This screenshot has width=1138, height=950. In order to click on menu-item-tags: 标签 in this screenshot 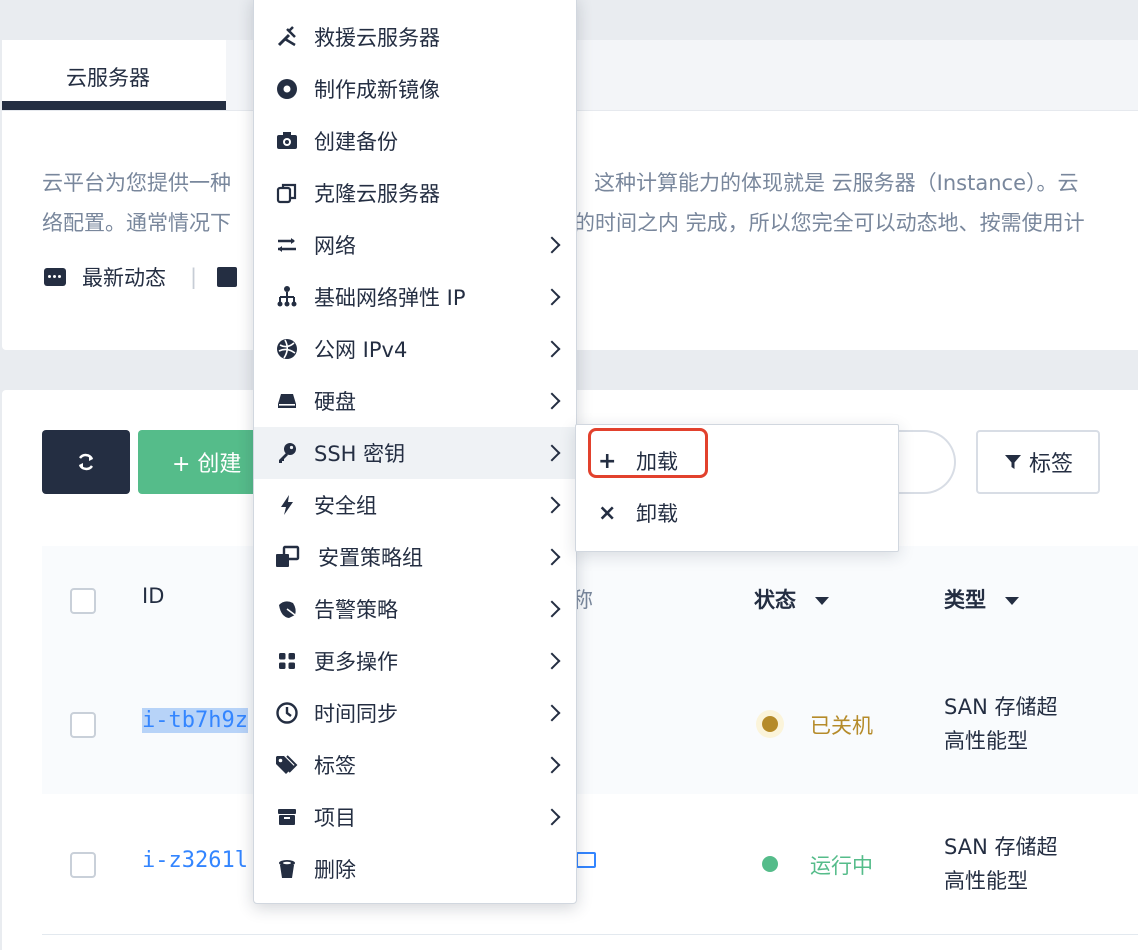, I will do `click(415, 765)`.